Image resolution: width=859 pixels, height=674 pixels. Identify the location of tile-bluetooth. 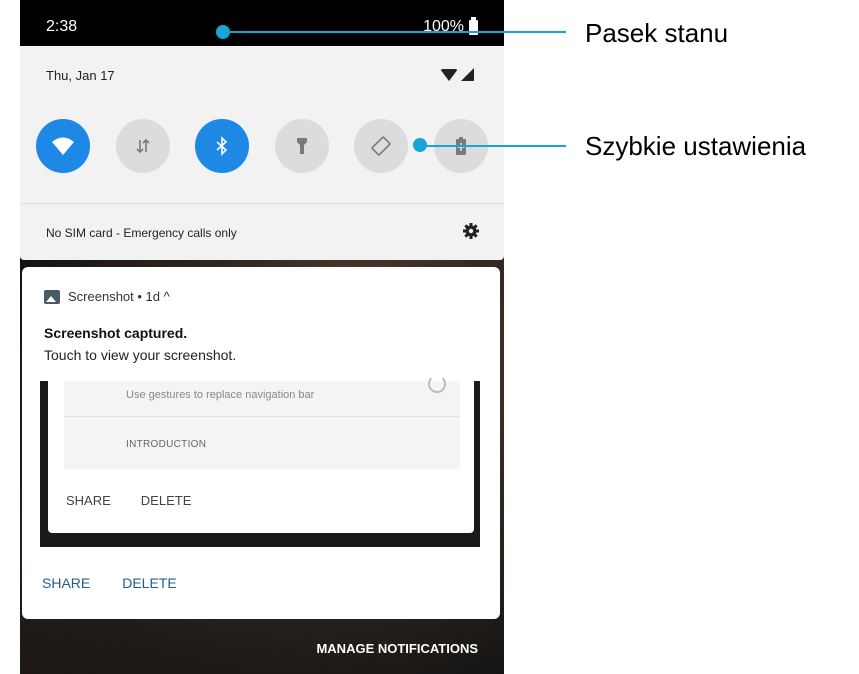
(222, 146).